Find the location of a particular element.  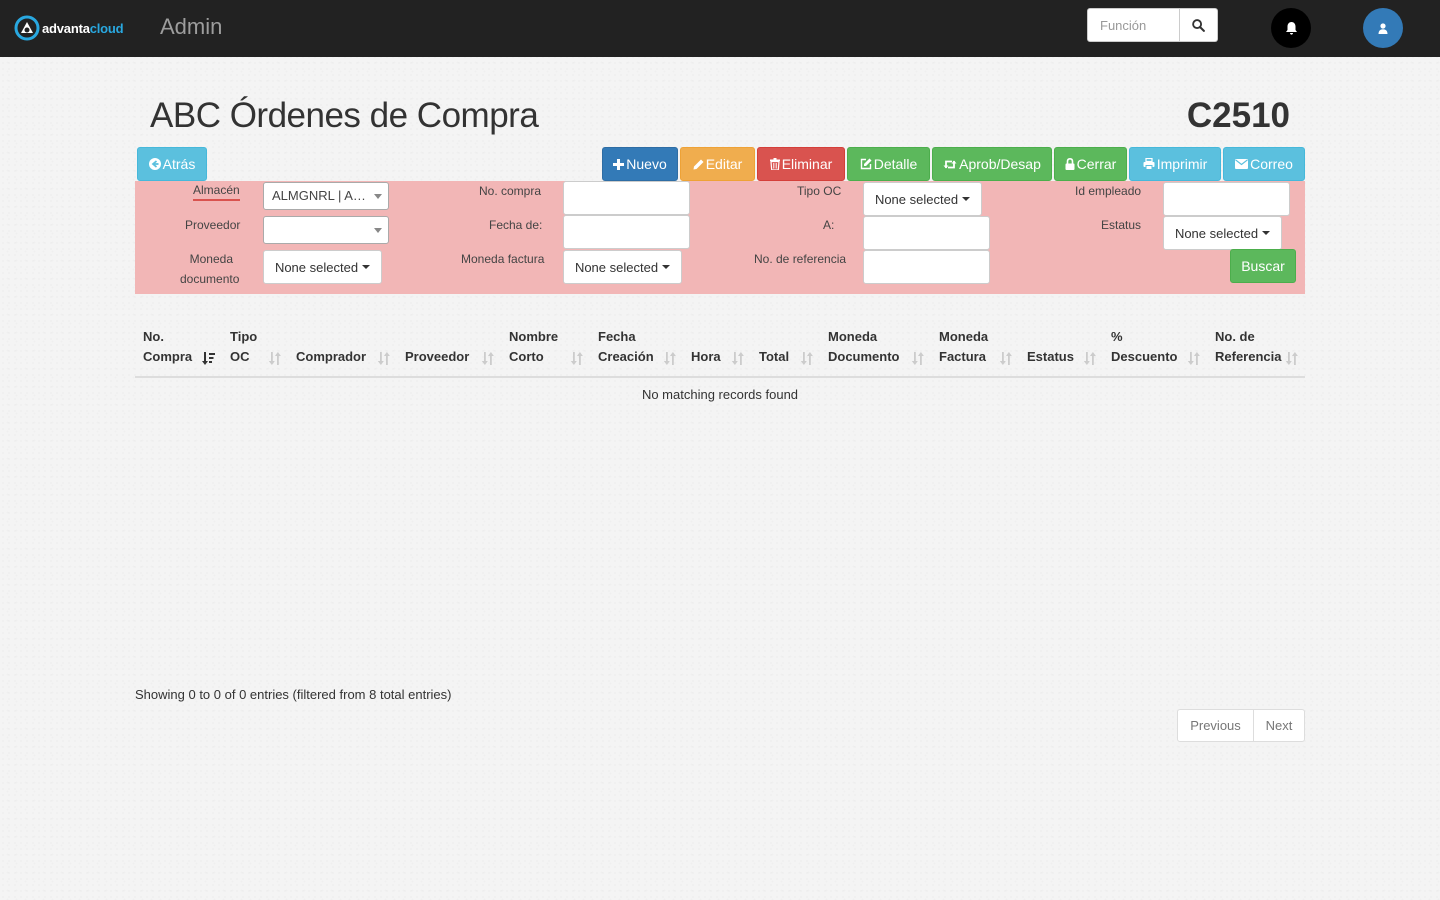

column-header: Total is located at coordinates (785, 352).